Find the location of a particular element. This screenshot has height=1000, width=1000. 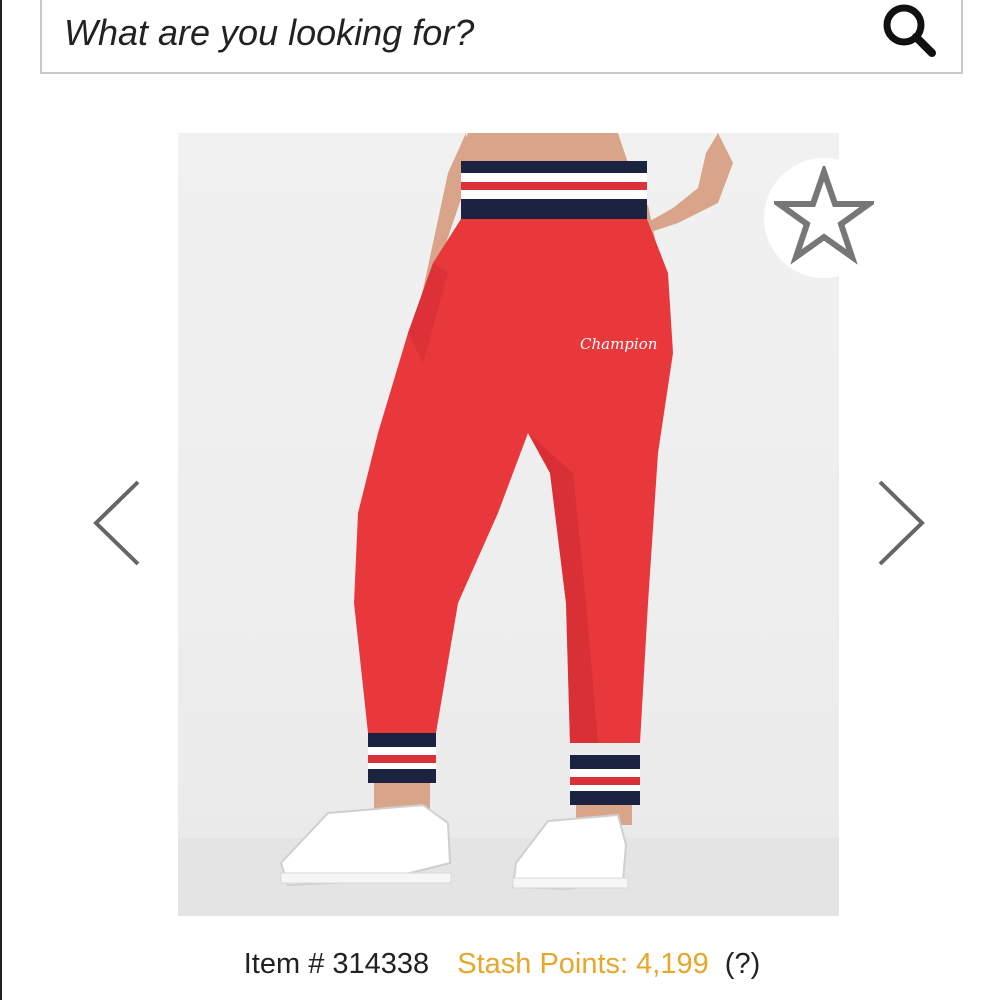

search-icon is located at coordinates (909, 31).